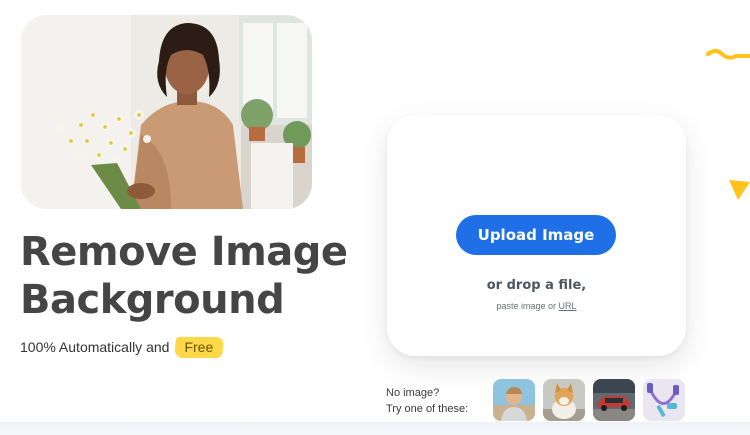 The width and height of the screenshot is (750, 435). Describe the element at coordinates (95, 347) in the screenshot. I see `subtitle-text: 100% Automatically and` at that location.